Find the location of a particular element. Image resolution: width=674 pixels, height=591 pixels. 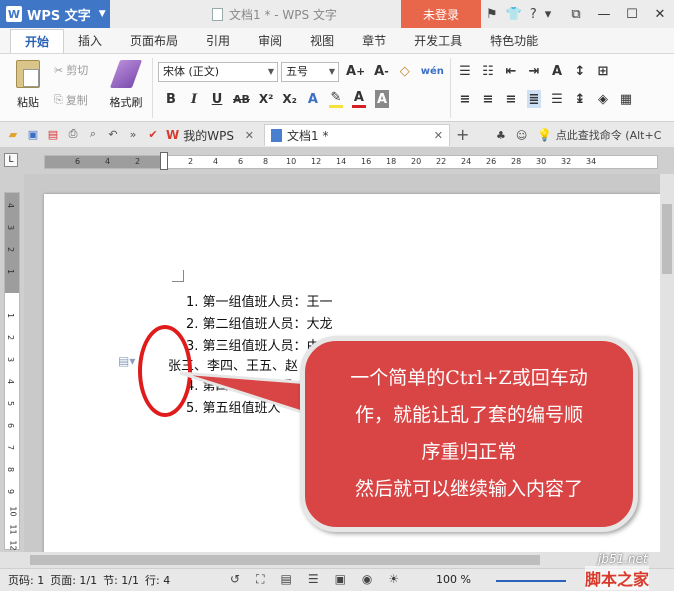

tab-view: 视图 is located at coordinates (322, 41).